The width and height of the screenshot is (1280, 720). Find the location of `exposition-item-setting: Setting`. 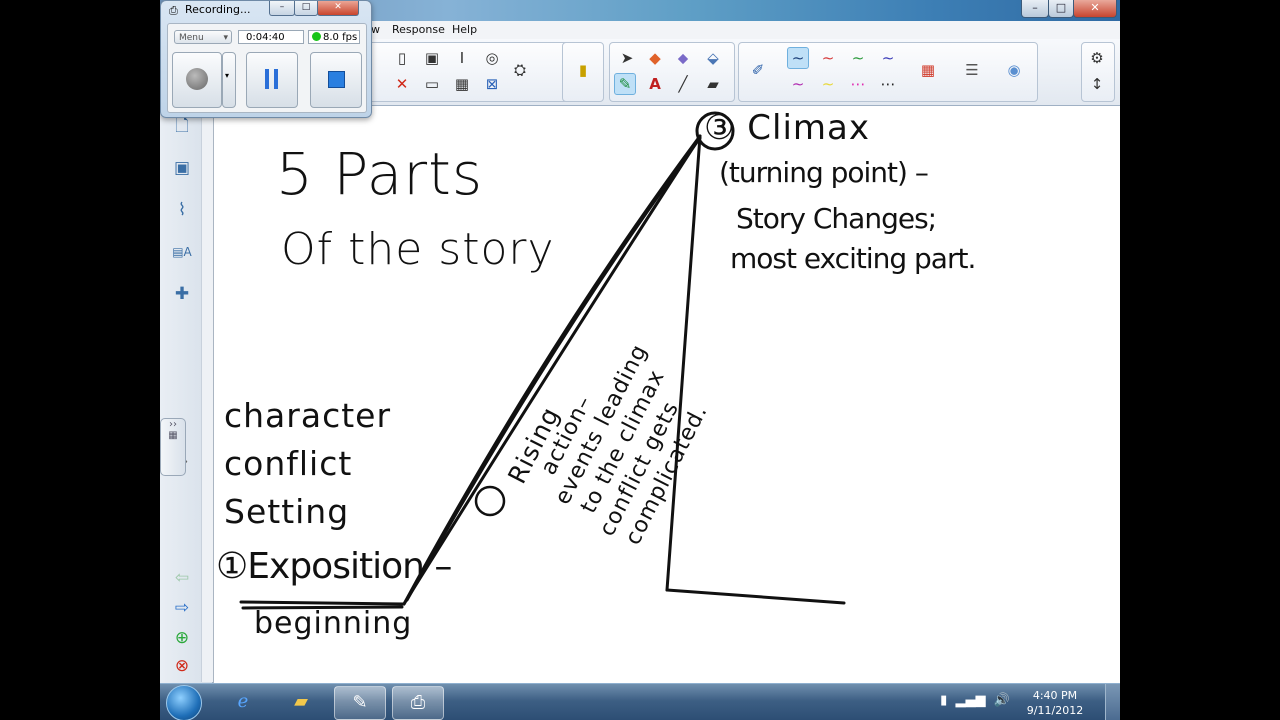

exposition-item-setting: Setting is located at coordinates (287, 511).